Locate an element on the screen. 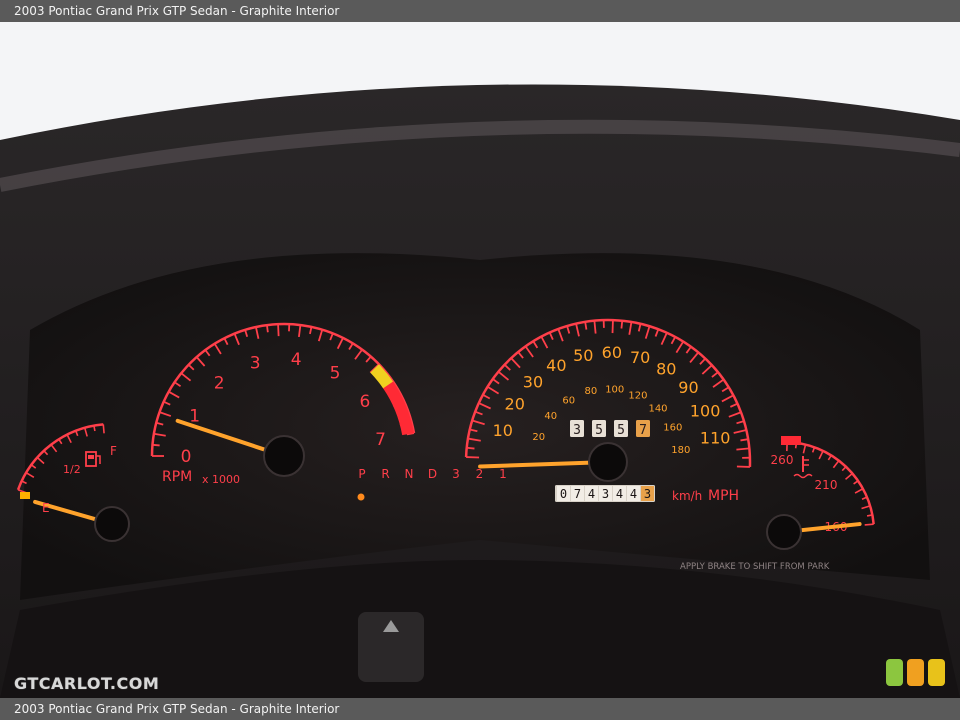 The width and height of the screenshot is (960, 720). odometer: 0743443 is located at coordinates (605, 493).